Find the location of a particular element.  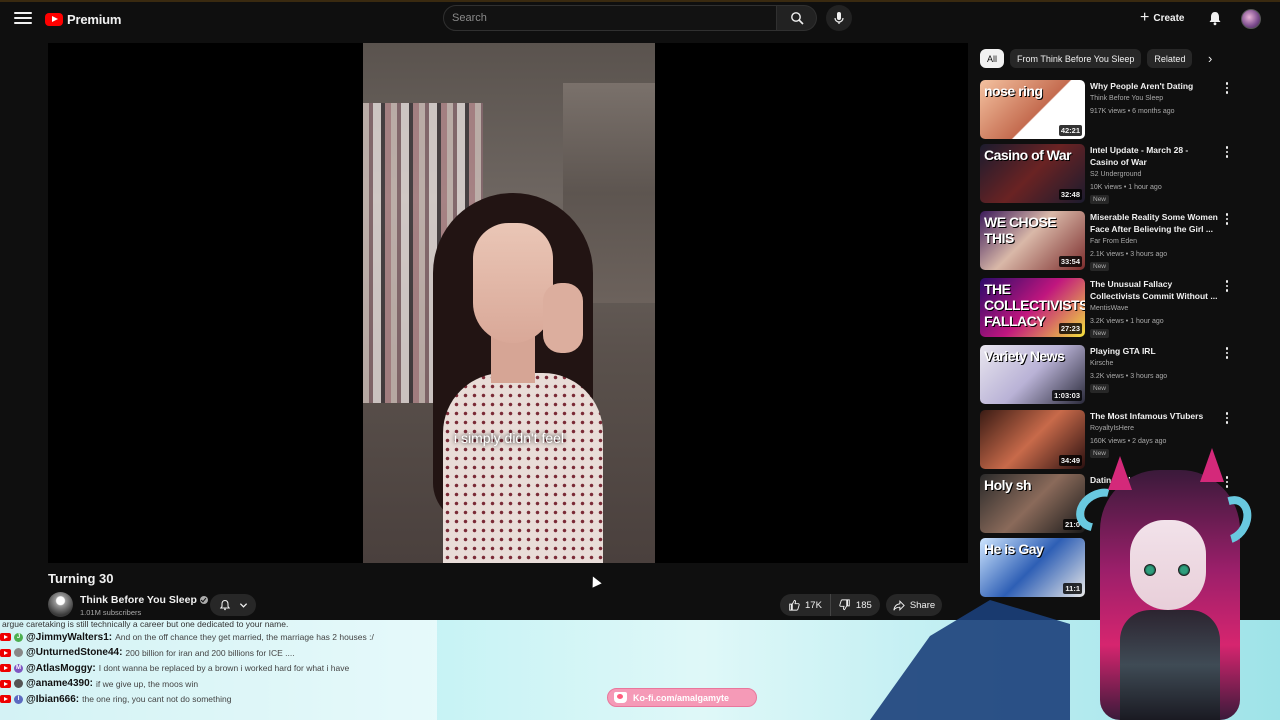

recommended-channel: Kirsche is located at coordinates (1154, 364).